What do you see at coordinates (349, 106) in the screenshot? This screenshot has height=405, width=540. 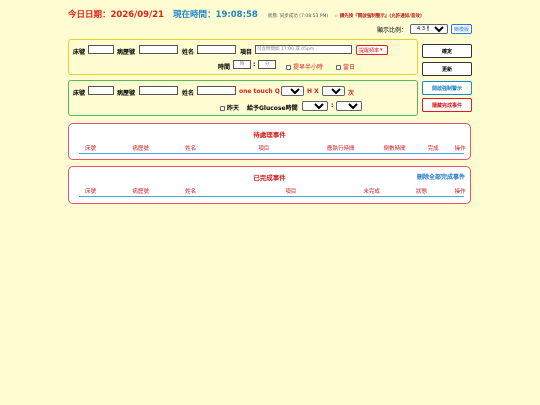 I see `glucose-minute-select: 08` at bounding box center [349, 106].